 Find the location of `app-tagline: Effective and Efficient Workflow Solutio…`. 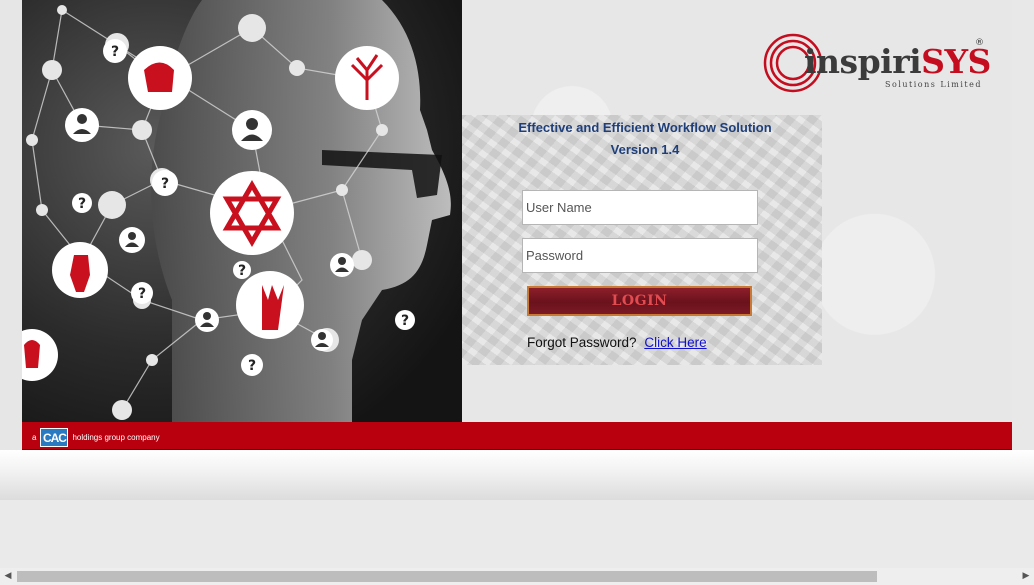

app-tagline: Effective and Efficient Workflow Solutio… is located at coordinates (645, 127).